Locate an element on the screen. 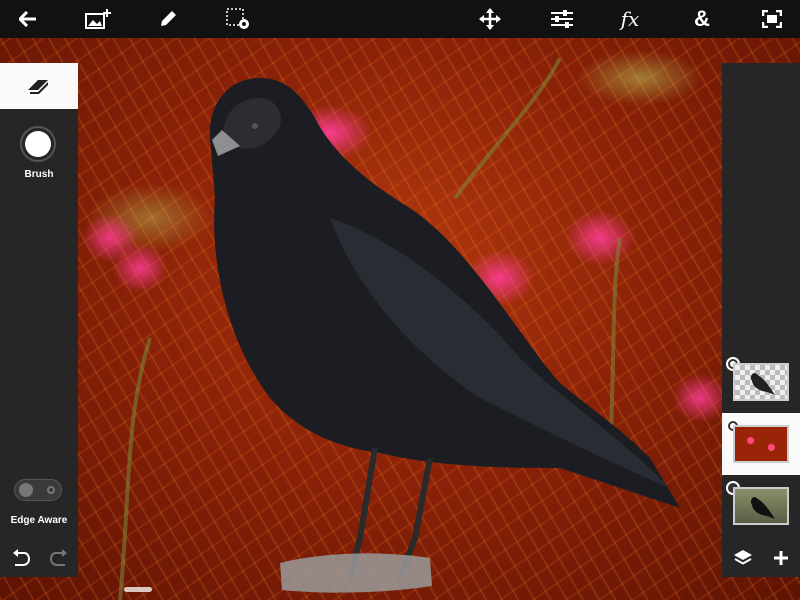 Image resolution: width=800 pixels, height=600 pixels. tool-panel: Brush Edge Aware is located at coordinates (39, 320).